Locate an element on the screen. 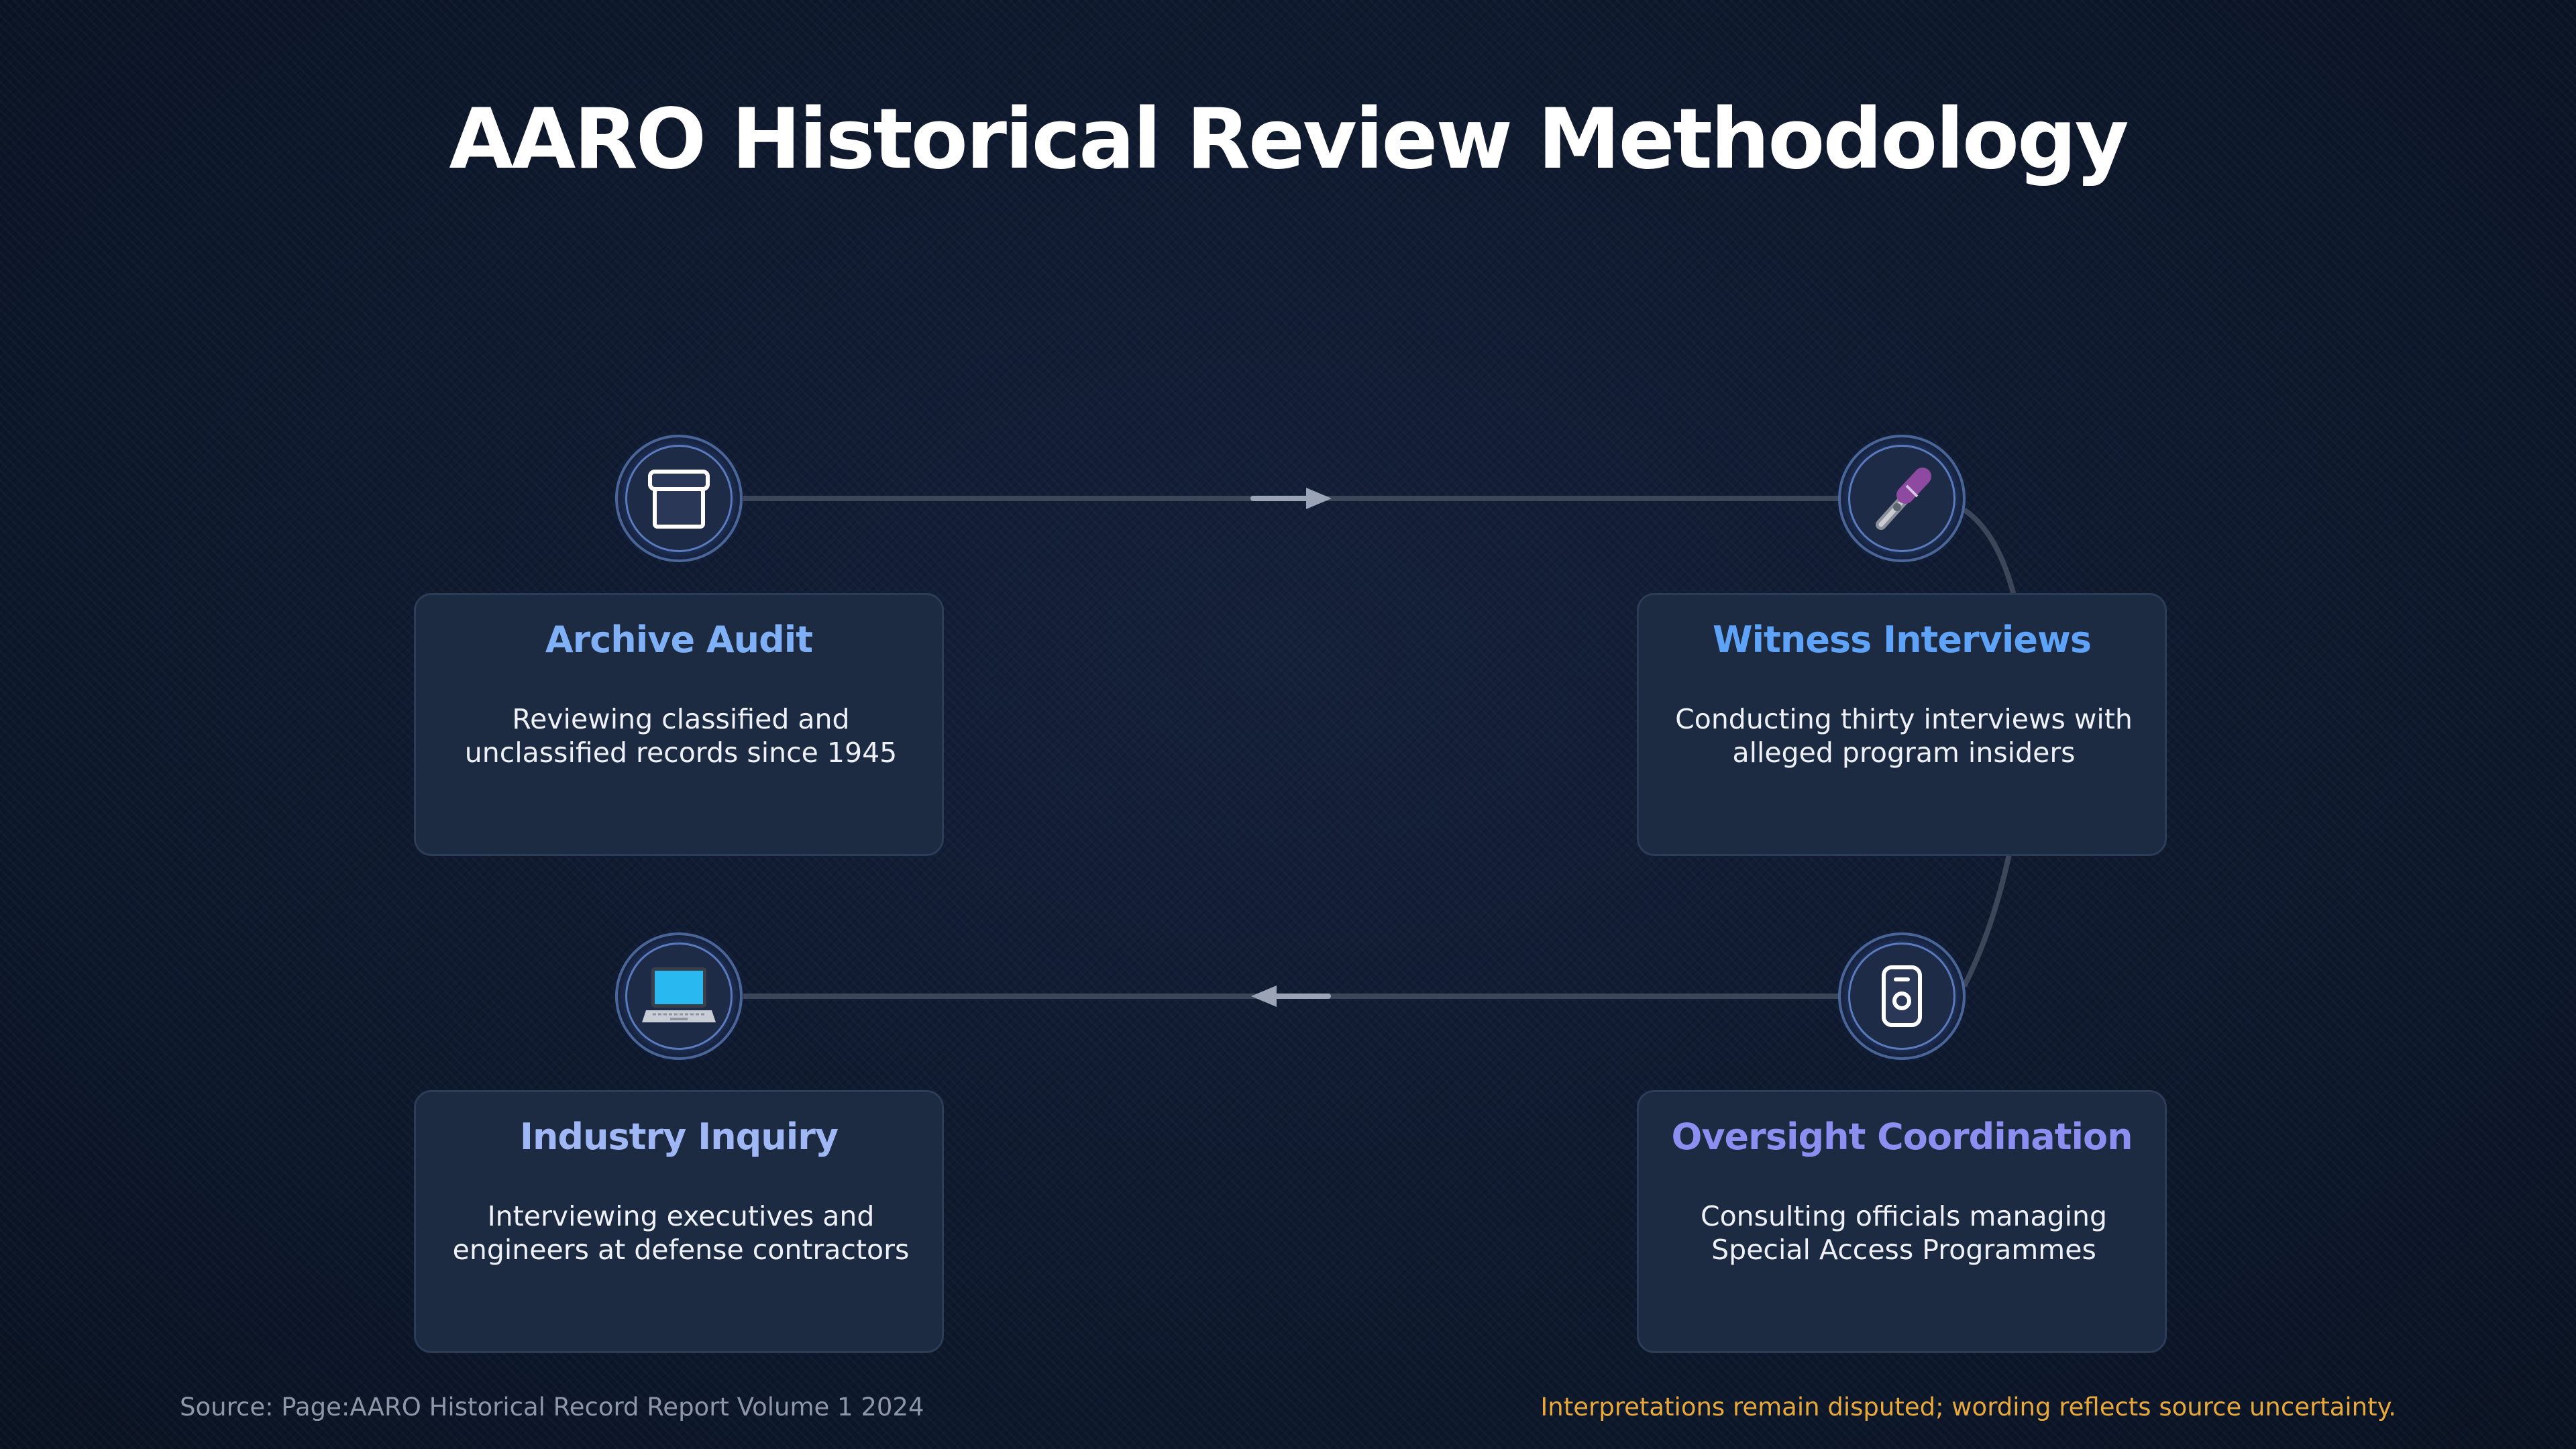 The height and width of the screenshot is (1449, 2576). archive-audit-node is located at coordinates (679, 498).